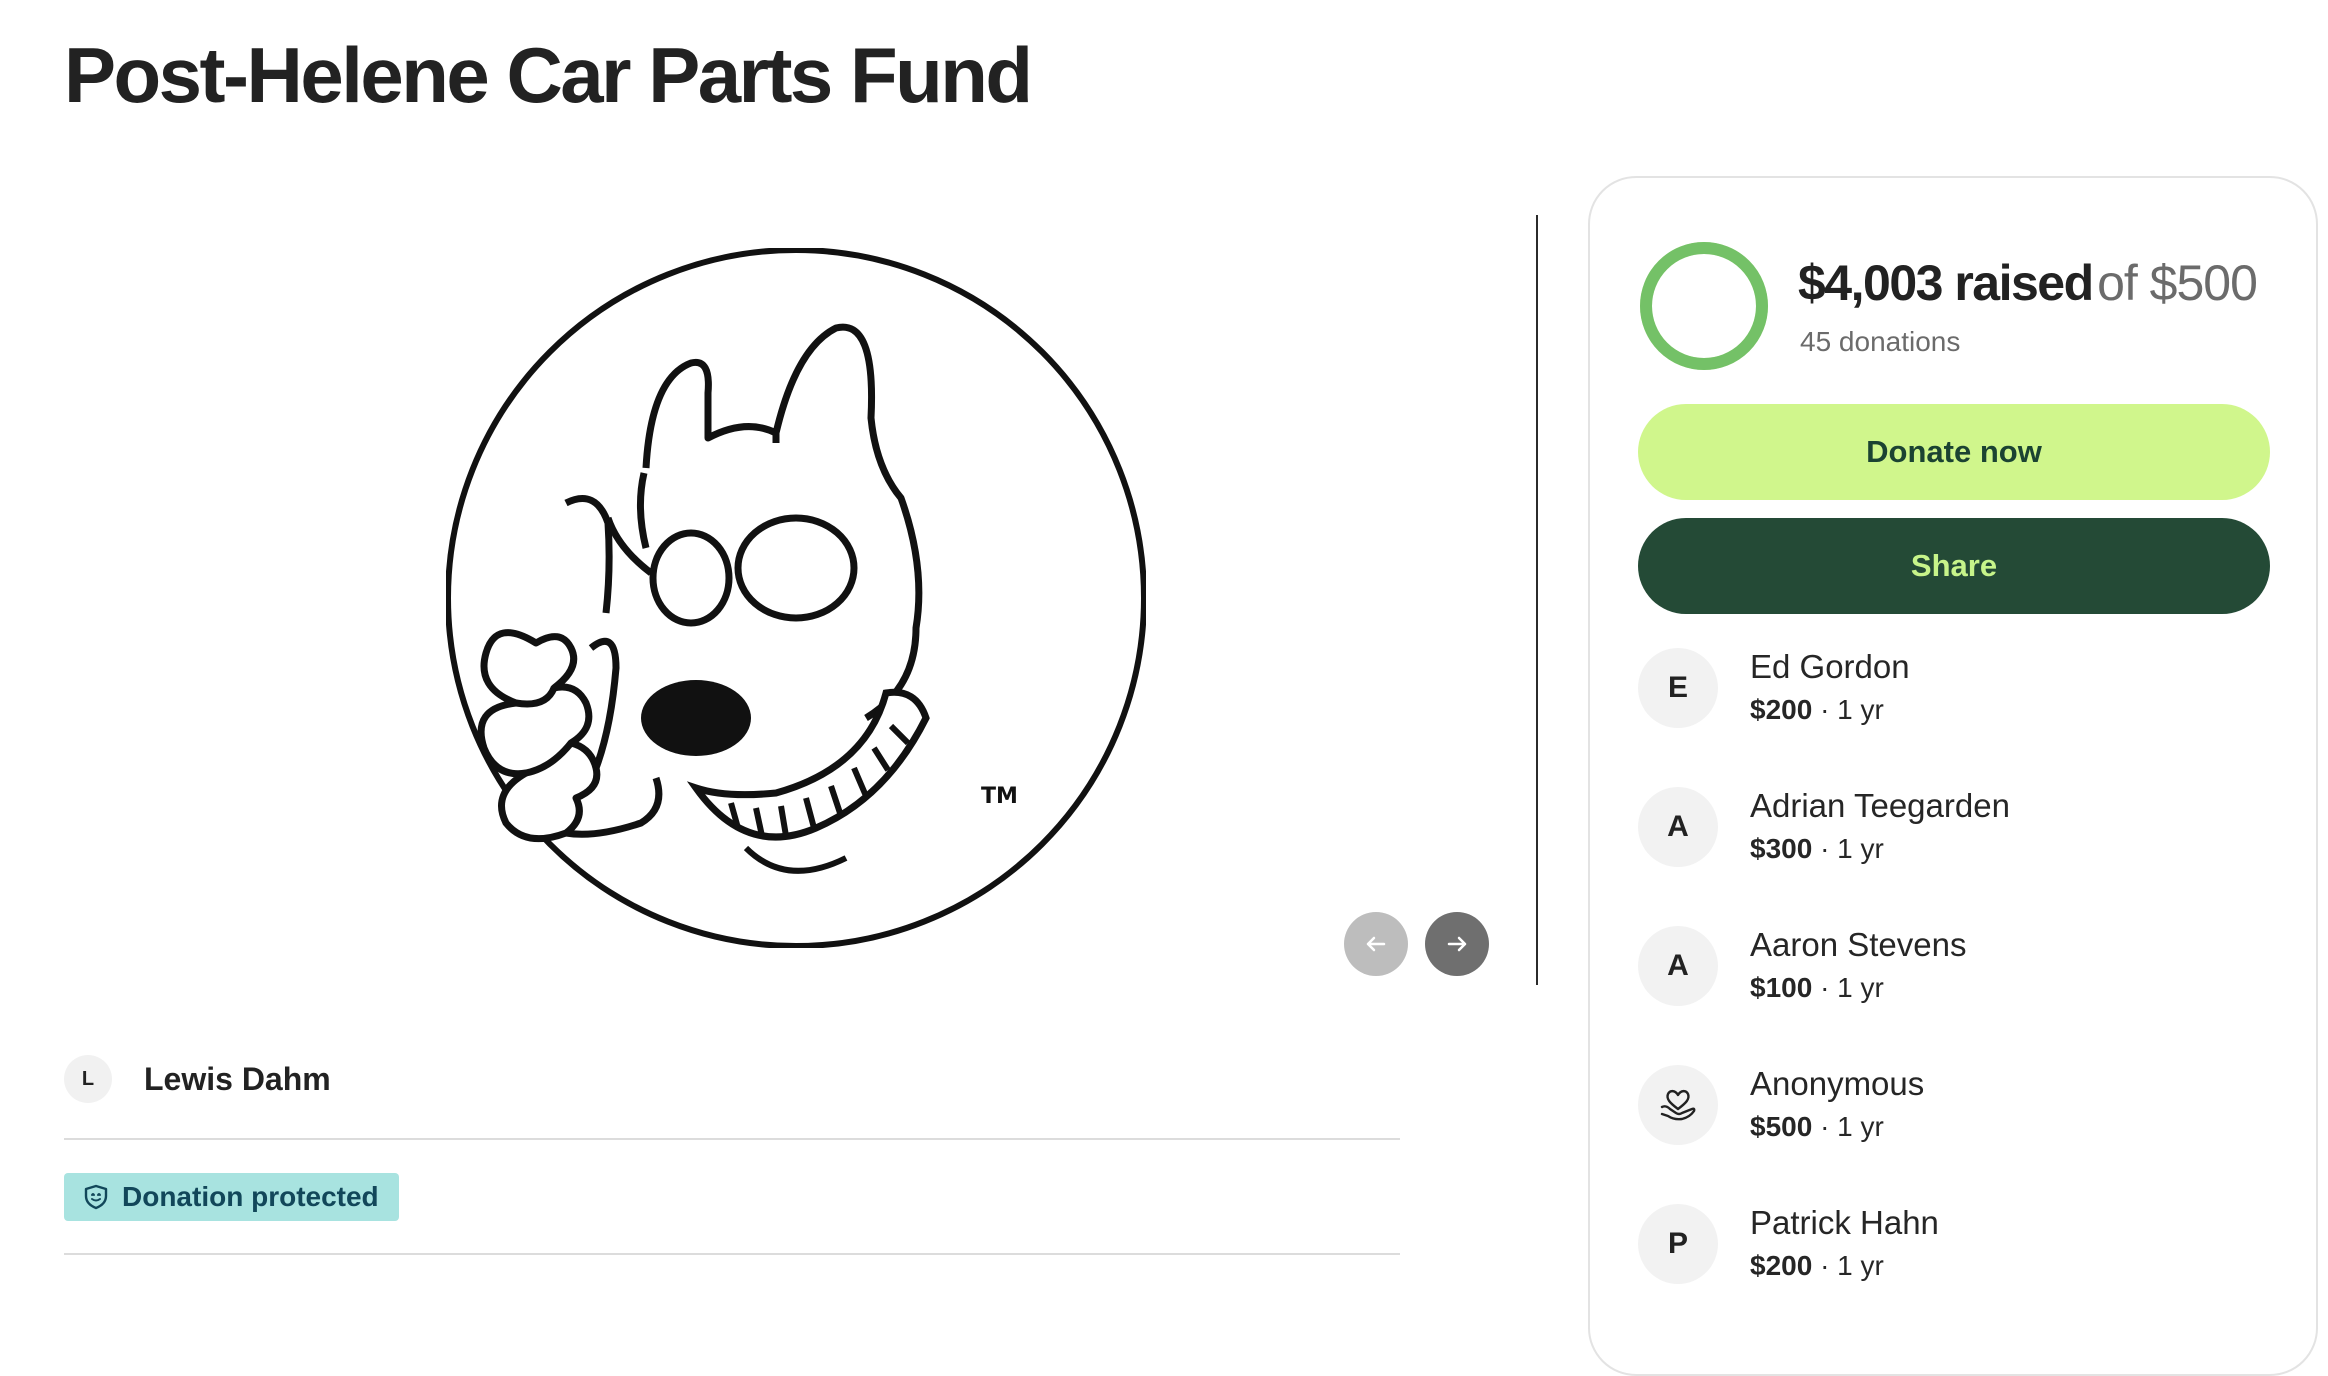 The width and height of the screenshot is (2328, 1376). Describe the element at coordinates (237, 1078) in the screenshot. I see `organizer-name: Lewis Dahm` at that location.